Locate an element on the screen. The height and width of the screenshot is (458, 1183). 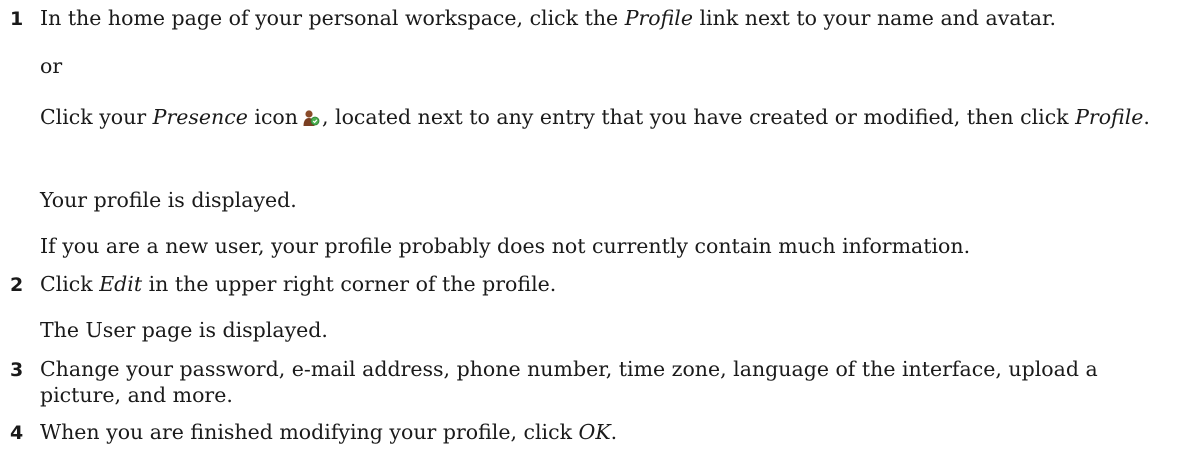
step-number: 2 is located at coordinates (17, 285).